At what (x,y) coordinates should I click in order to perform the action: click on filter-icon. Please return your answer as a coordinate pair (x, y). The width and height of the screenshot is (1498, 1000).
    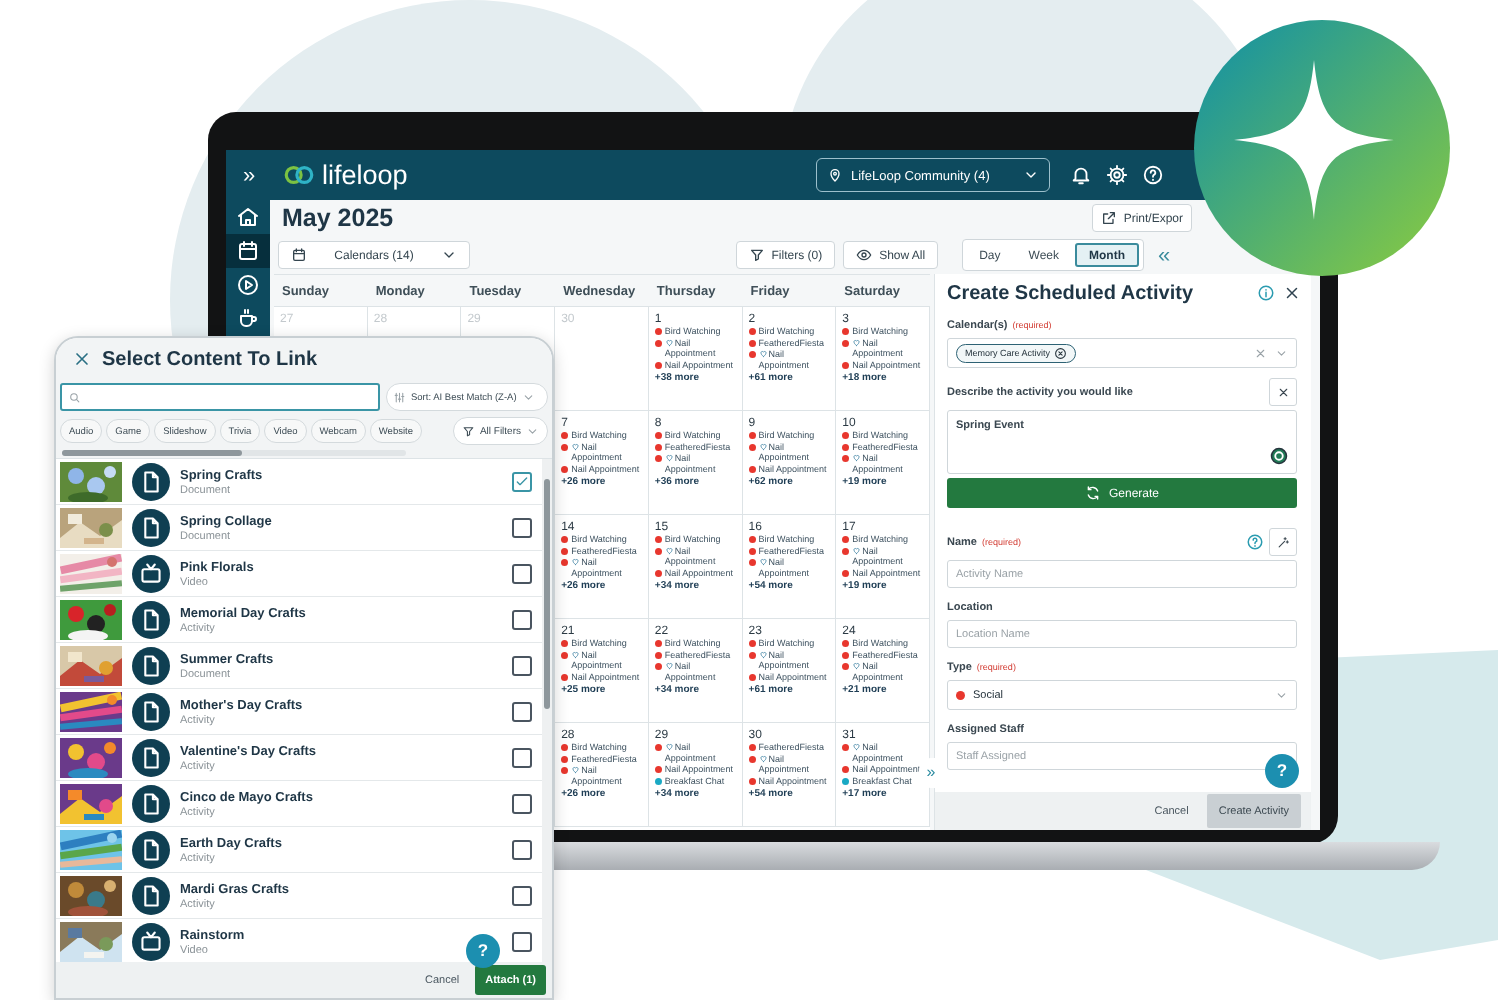
    Looking at the image, I should click on (756, 255).